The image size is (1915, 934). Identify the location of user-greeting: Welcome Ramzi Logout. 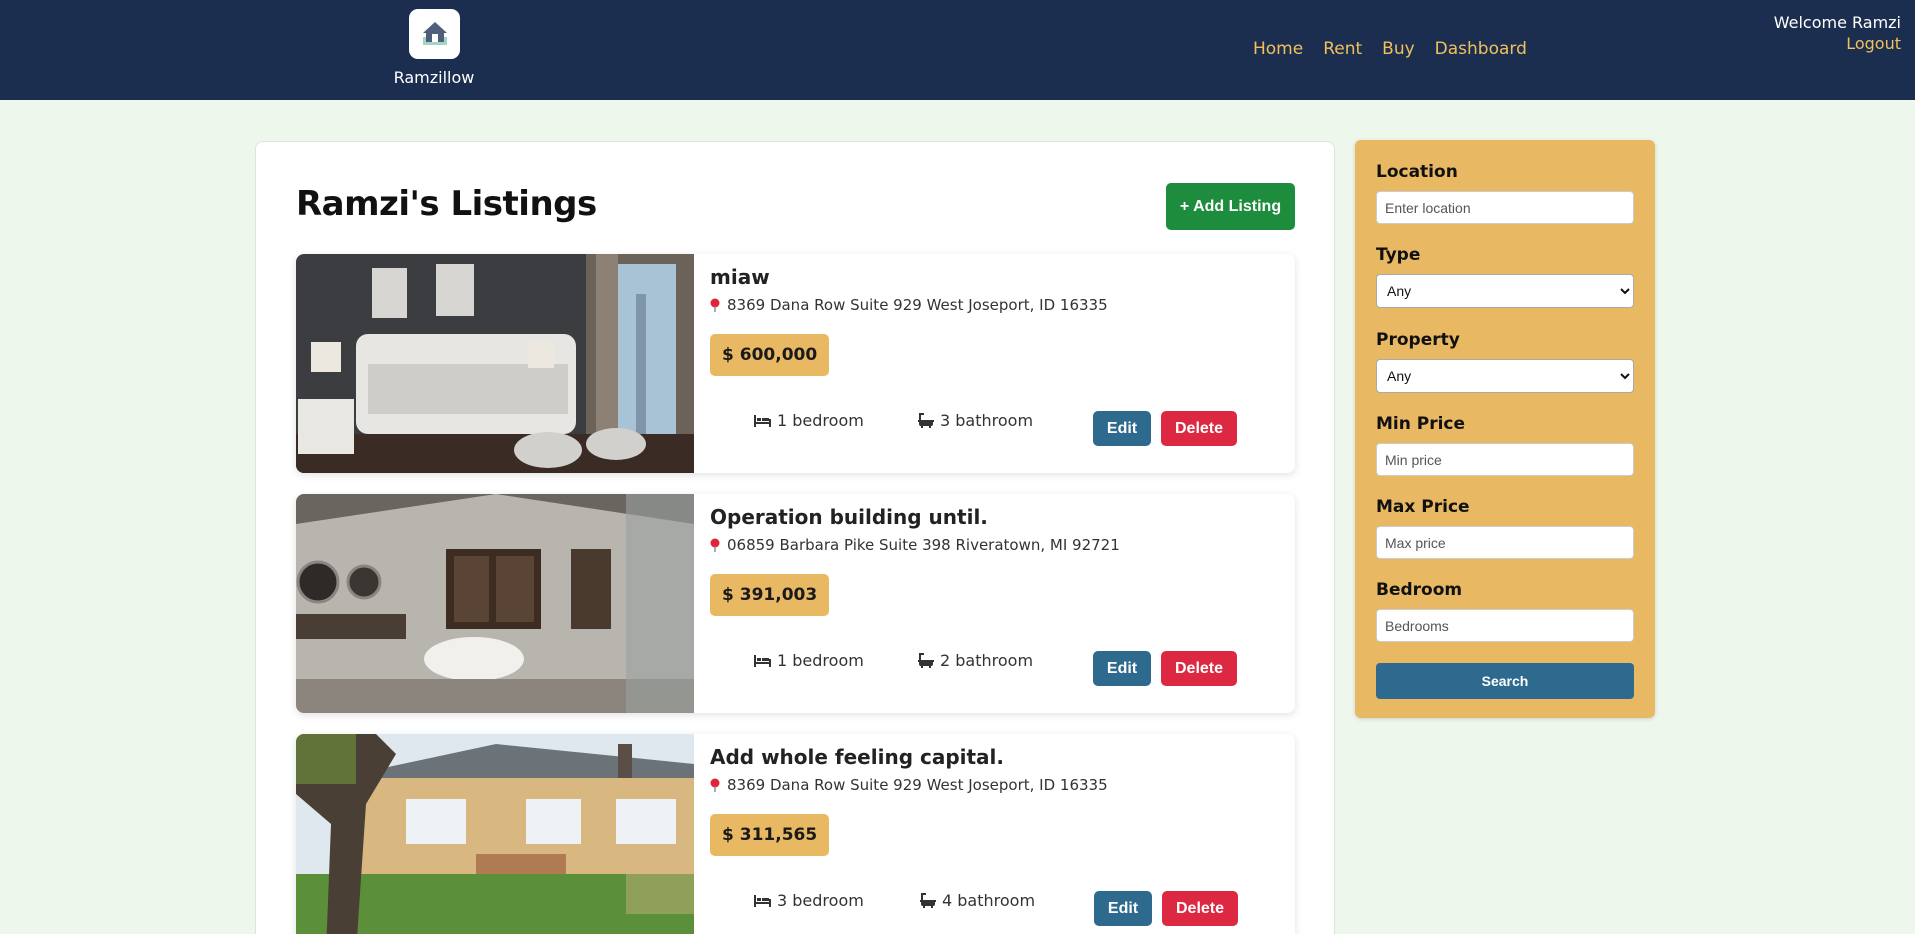
(1837, 33).